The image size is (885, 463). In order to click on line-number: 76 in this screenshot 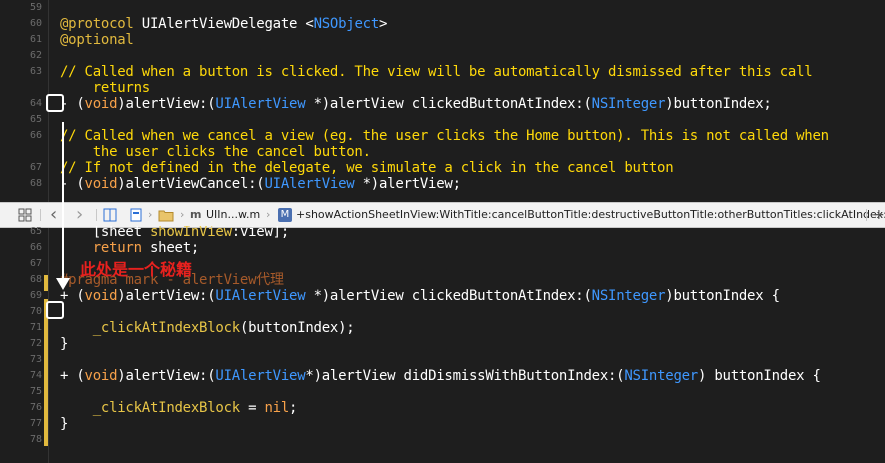, I will do `click(35, 407)`.